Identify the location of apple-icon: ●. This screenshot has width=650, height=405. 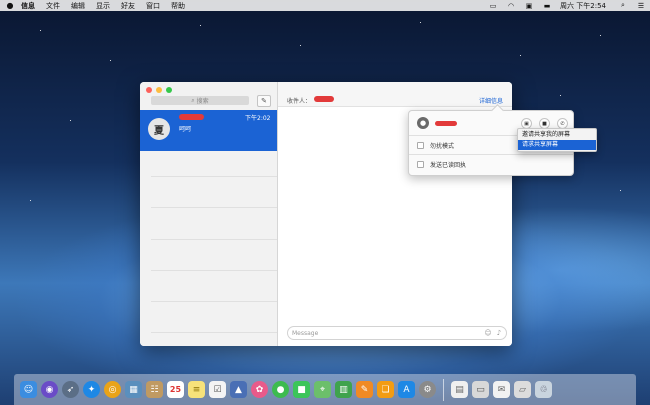
(10, 5).